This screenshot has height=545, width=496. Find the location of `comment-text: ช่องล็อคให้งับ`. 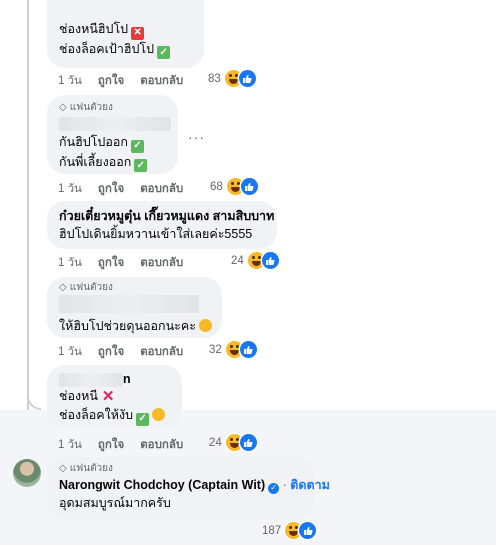

comment-text: ช่องล็อคให้งับ is located at coordinates (96, 415).